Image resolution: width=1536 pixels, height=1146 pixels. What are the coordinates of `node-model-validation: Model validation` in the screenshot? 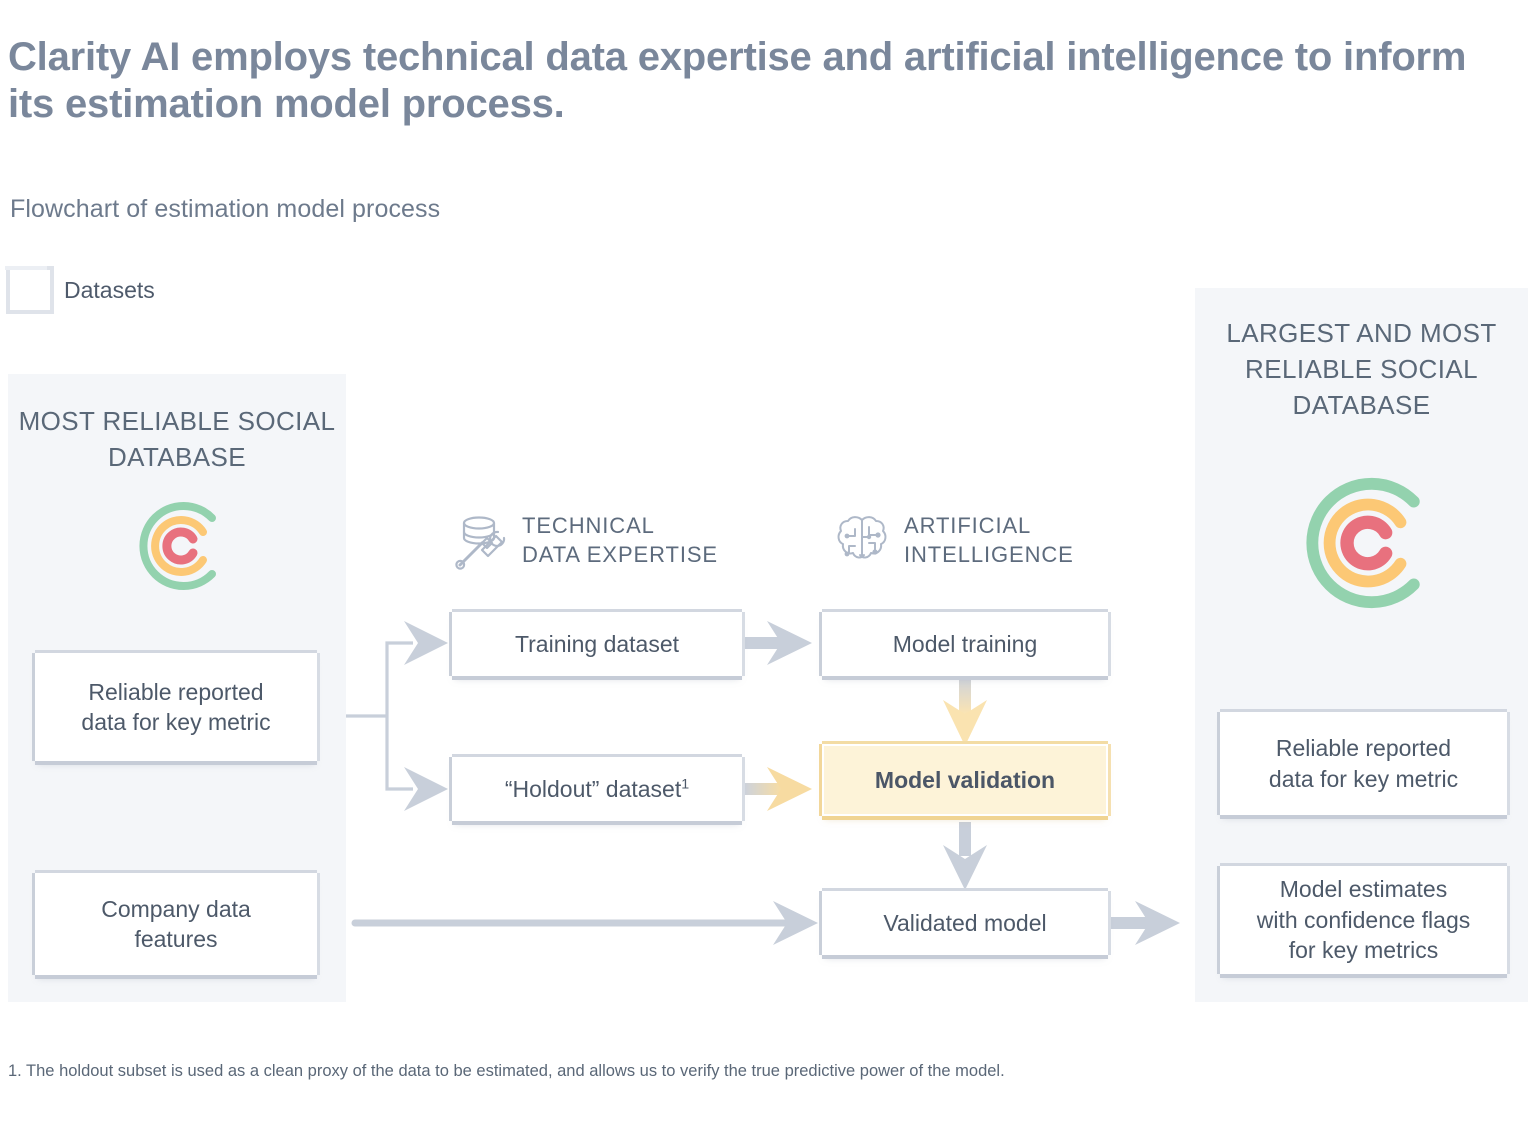 It's located at (965, 780).